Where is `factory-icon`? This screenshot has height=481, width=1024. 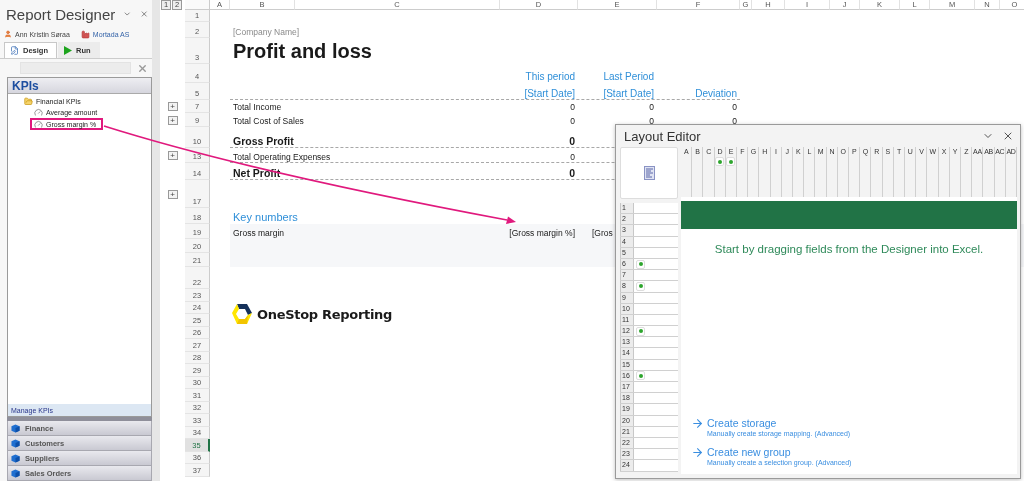 factory-icon is located at coordinates (85, 34).